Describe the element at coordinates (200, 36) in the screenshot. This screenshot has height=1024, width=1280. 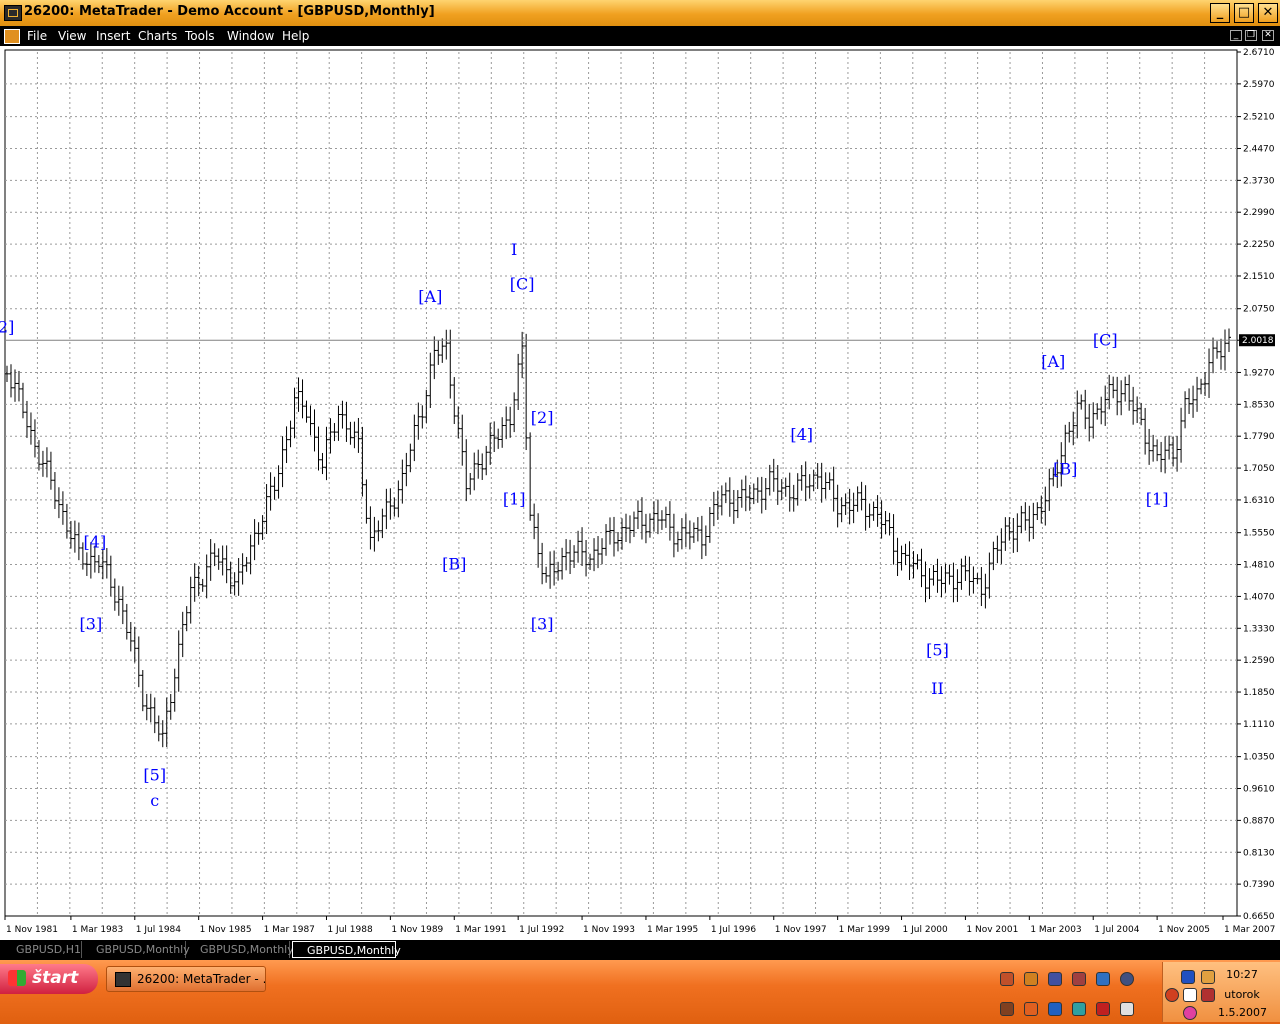
I see `menu-tools: Tools` at that location.